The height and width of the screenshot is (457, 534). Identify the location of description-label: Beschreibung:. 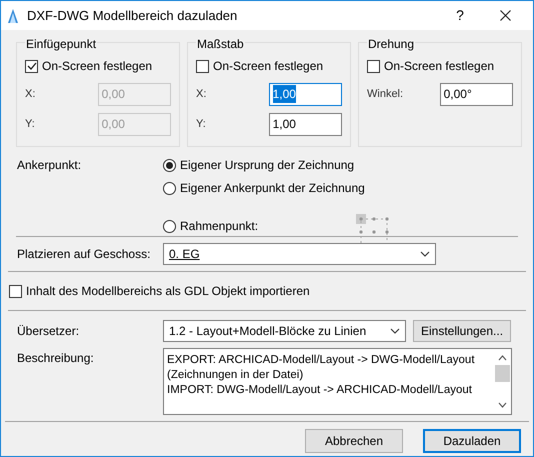
(56, 358).